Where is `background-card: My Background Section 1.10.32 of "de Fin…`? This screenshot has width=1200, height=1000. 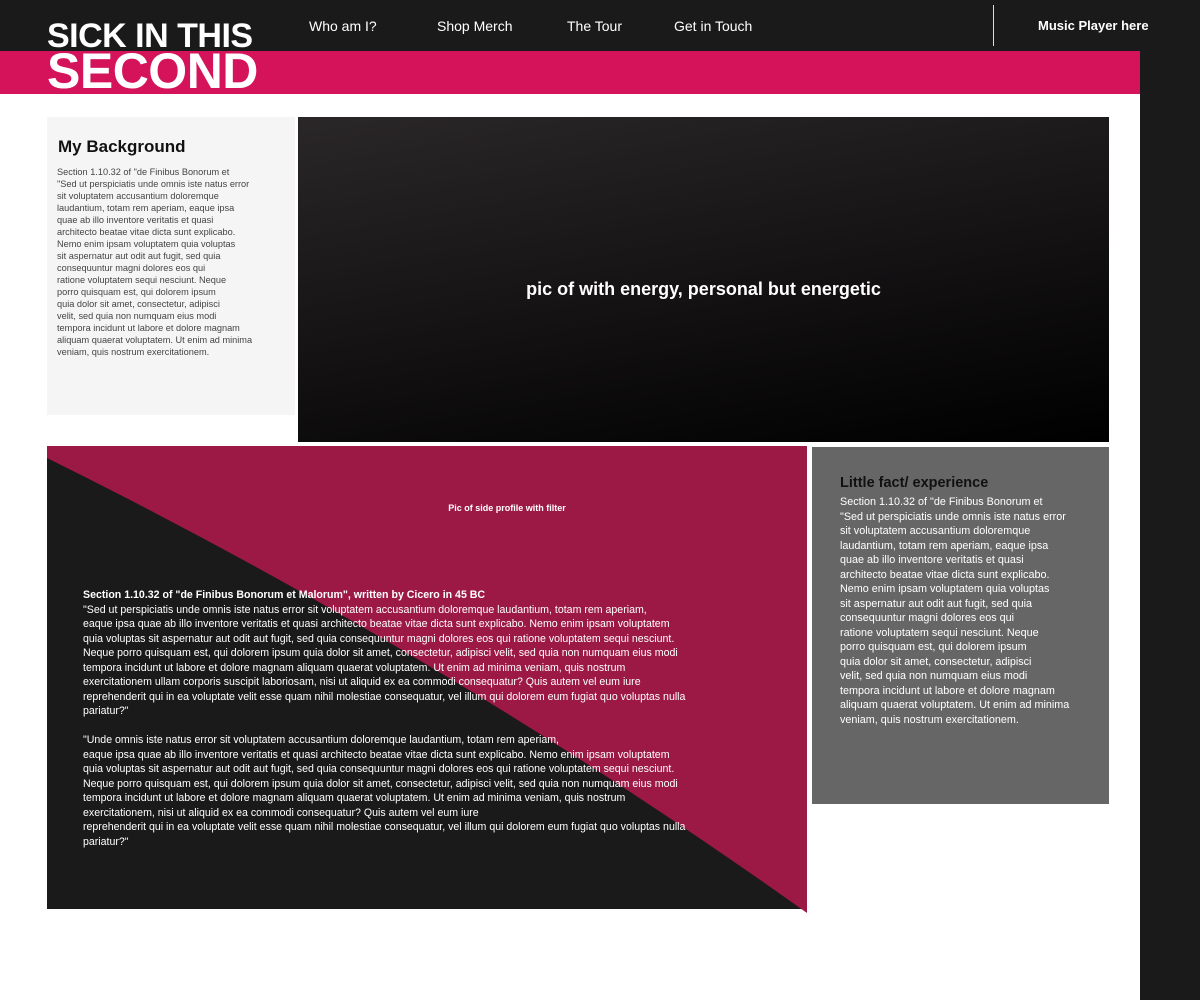
background-card: My Background Section 1.10.32 of "de Fin… is located at coordinates (171, 266).